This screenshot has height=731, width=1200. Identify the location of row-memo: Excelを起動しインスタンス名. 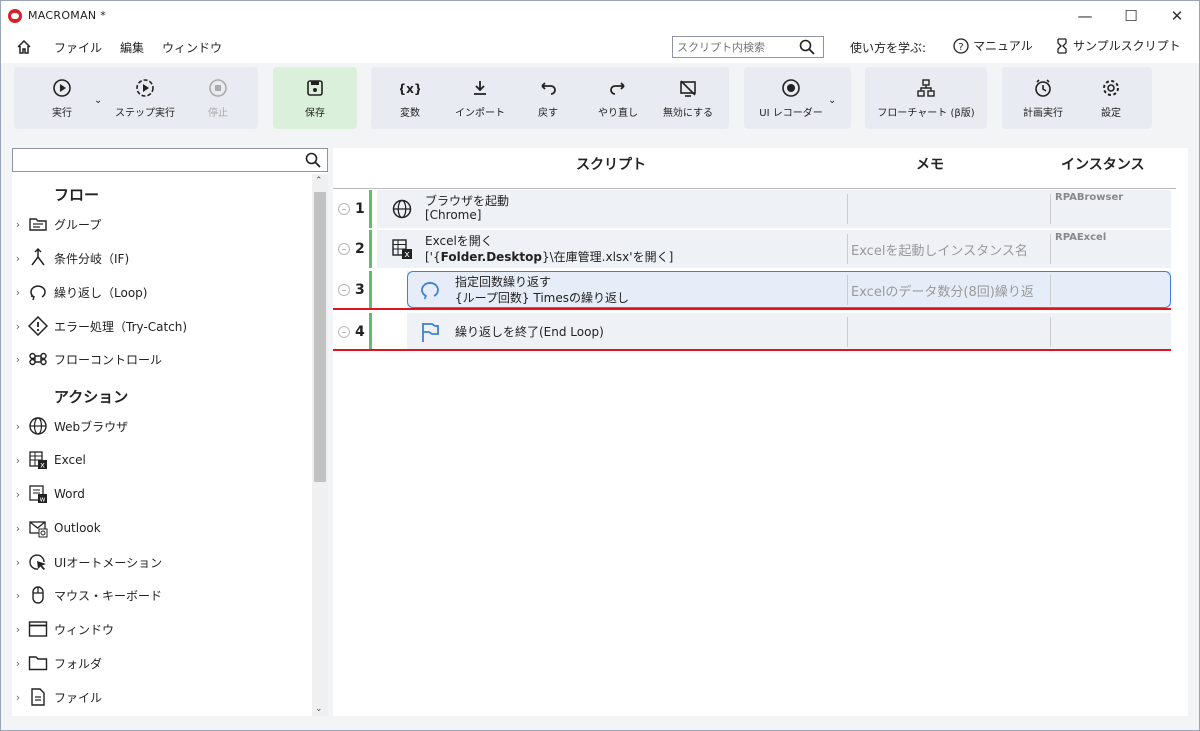
(949, 249).